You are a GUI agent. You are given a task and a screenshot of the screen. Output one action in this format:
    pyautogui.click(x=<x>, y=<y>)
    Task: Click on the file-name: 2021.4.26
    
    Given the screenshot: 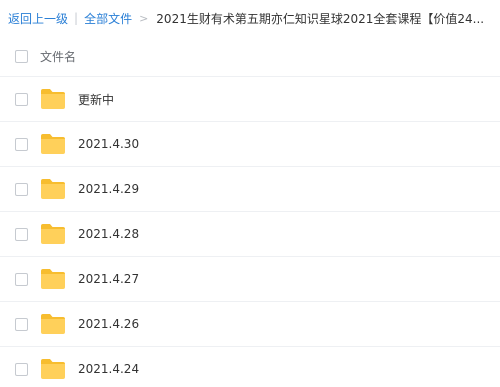 What is the action you would take?
    pyautogui.click(x=108, y=324)
    